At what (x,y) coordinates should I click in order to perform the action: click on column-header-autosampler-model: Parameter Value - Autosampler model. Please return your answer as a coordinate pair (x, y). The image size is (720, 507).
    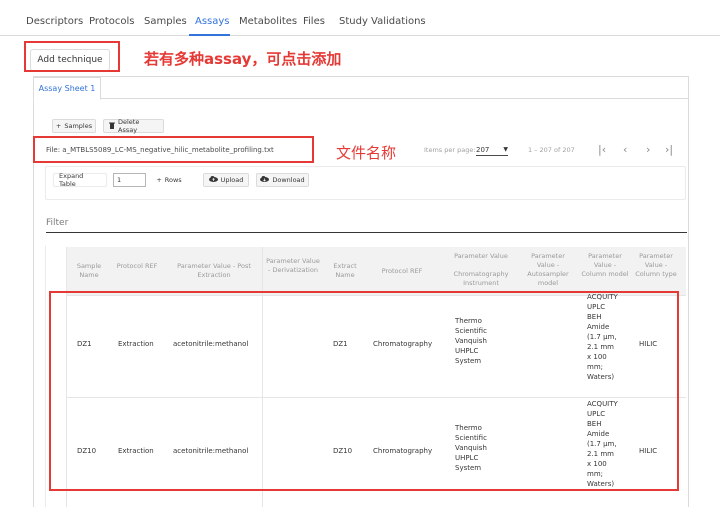
    Looking at the image, I should click on (548, 270).